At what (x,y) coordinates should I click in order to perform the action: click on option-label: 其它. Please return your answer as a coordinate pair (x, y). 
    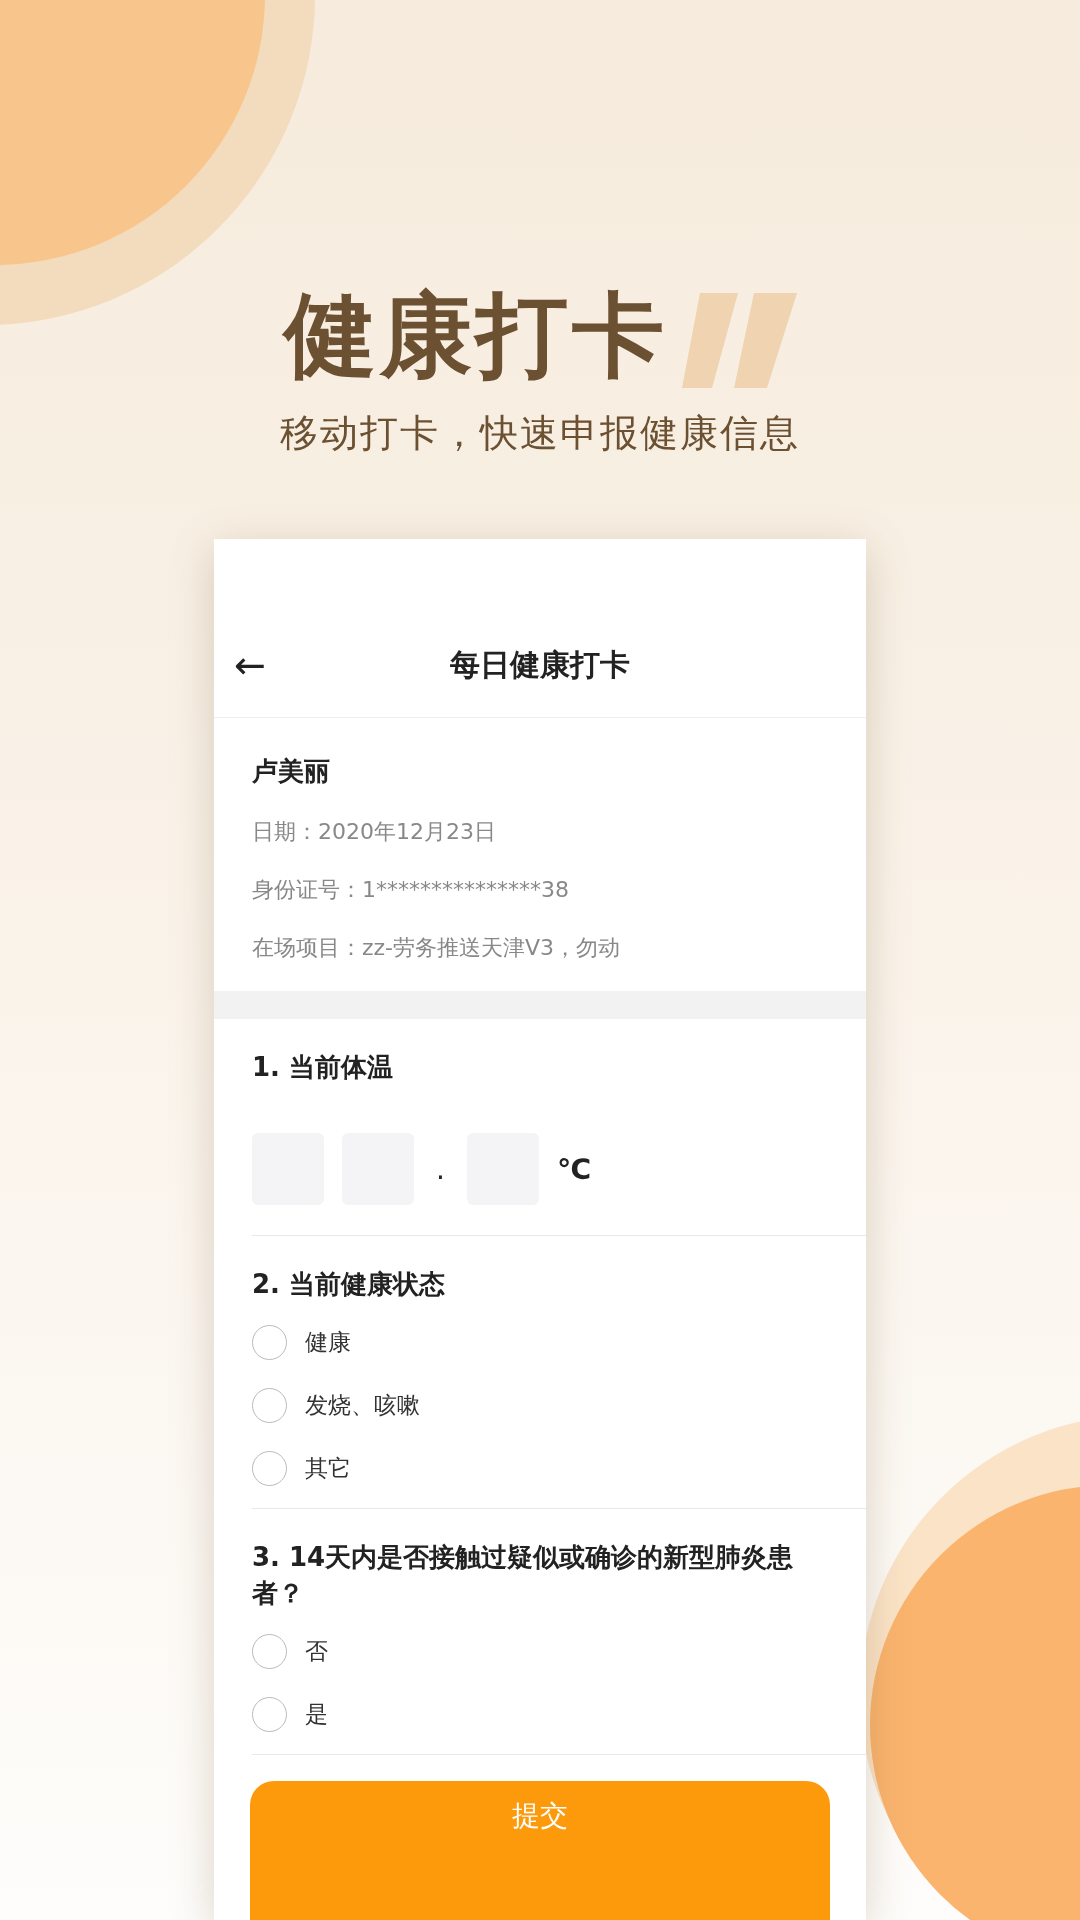
    Looking at the image, I should click on (328, 1468).